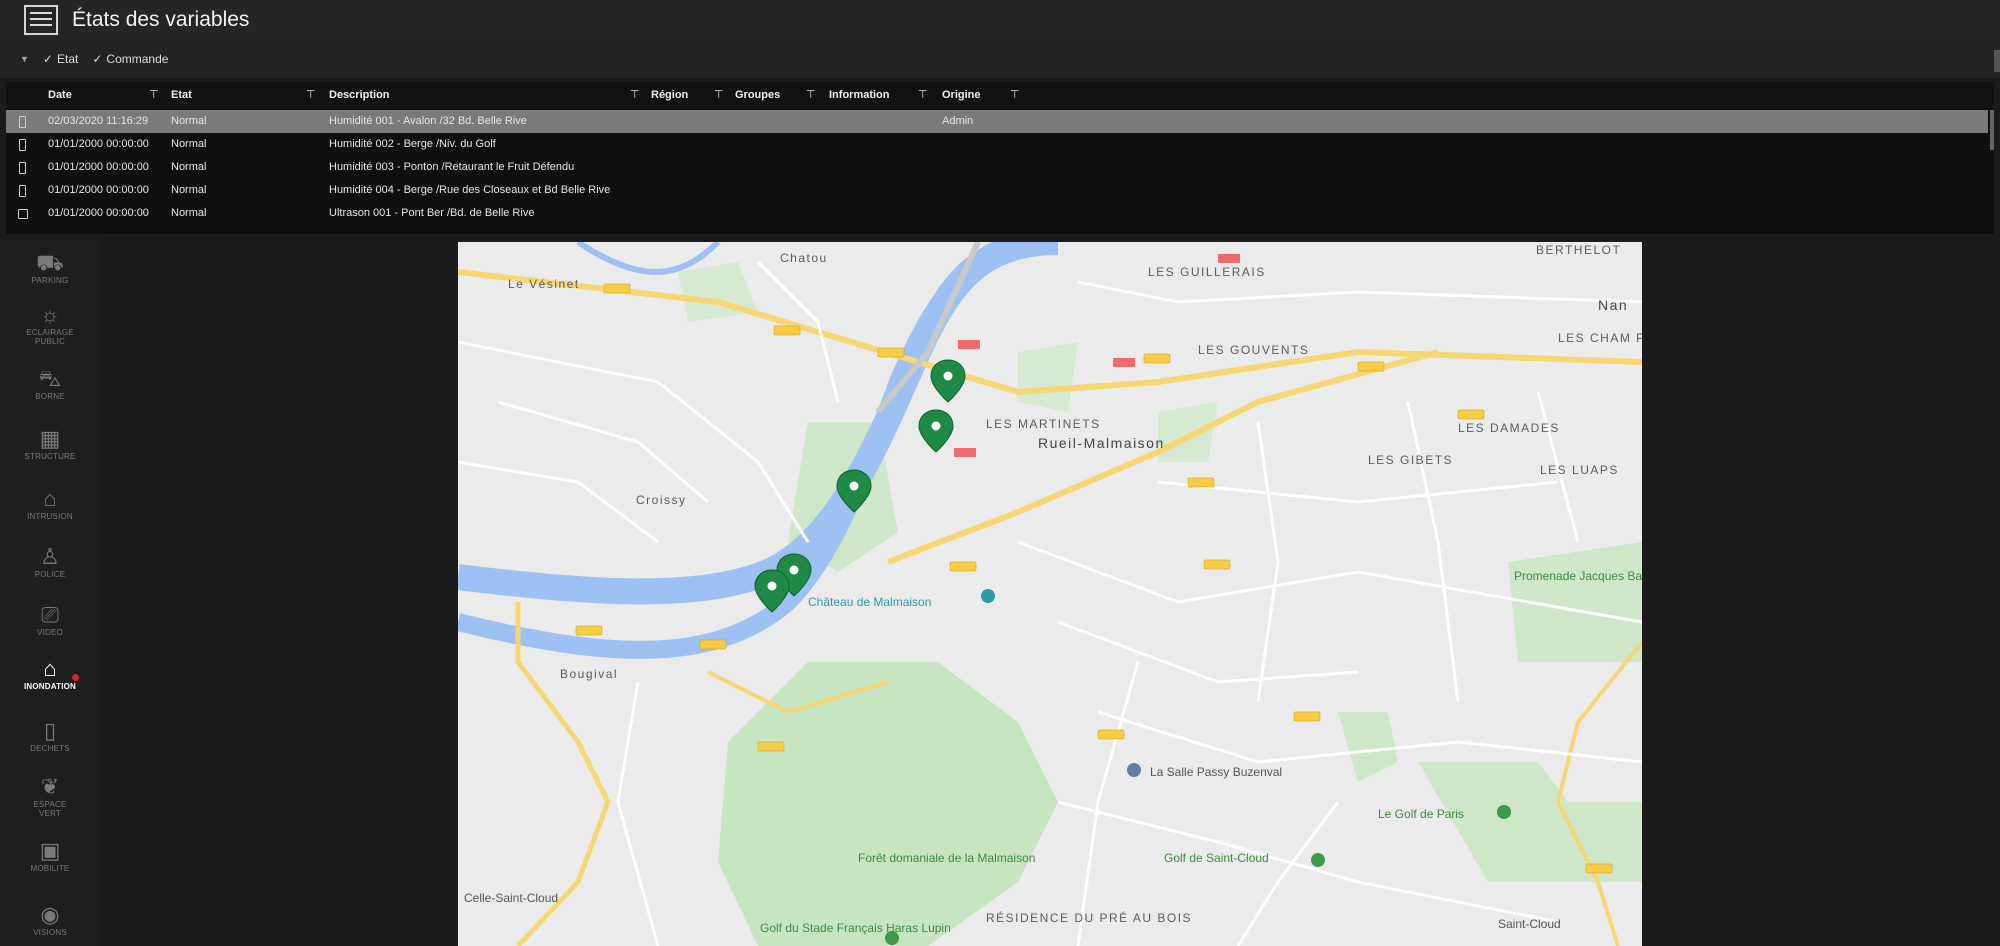 The height and width of the screenshot is (946, 2000). I want to click on column-header-description: Description, so click(359, 95).